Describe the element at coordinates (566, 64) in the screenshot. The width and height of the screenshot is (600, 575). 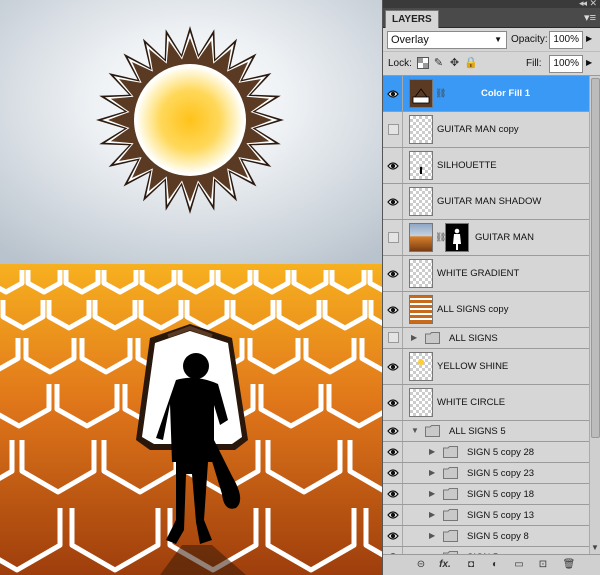
I see `fill-field: 100%` at that location.